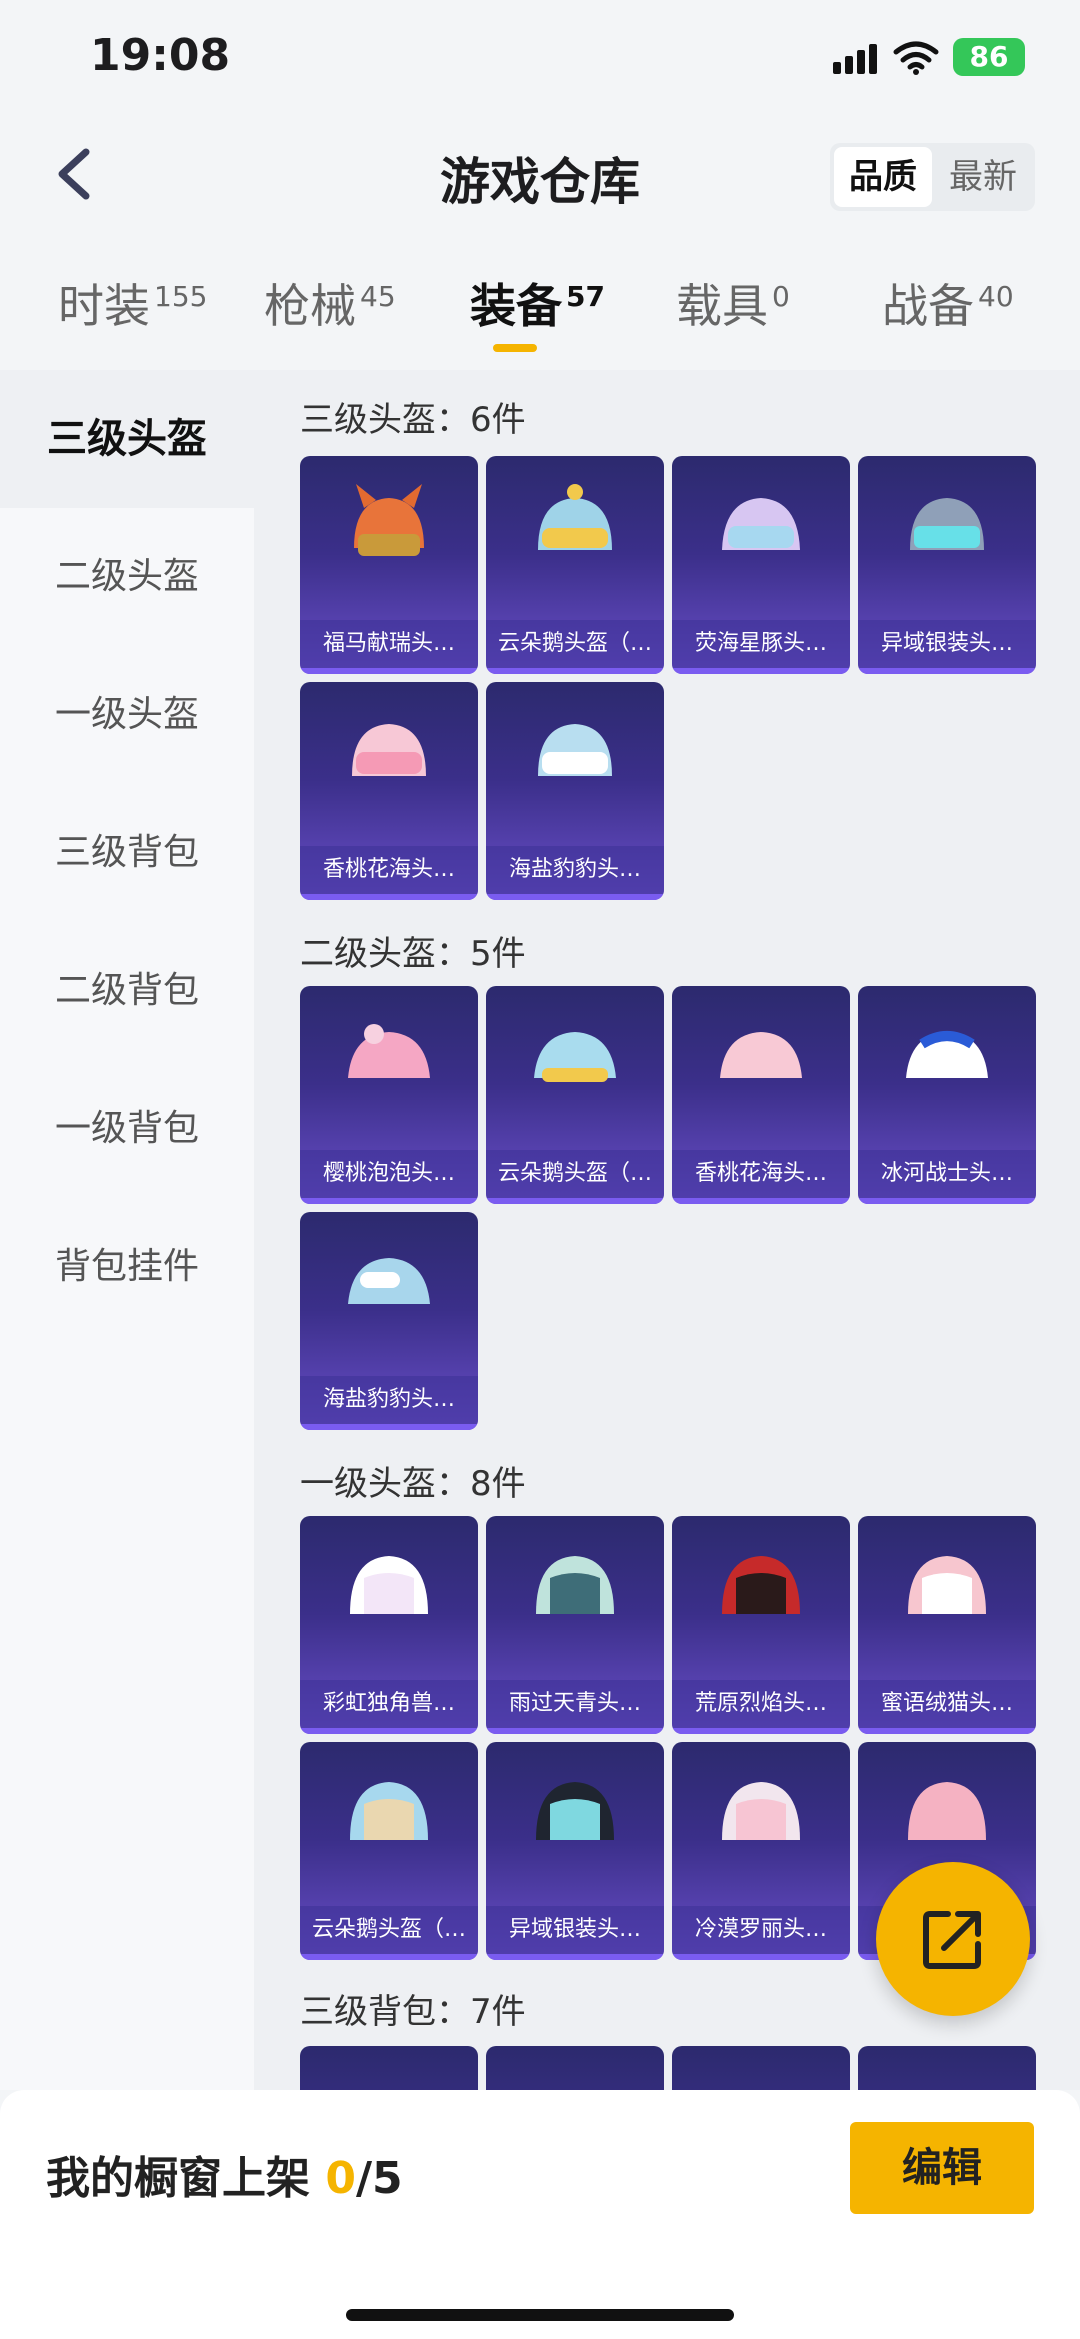 The width and height of the screenshot is (1080, 2339). Describe the element at coordinates (340, 2178) in the screenshot. I see `showcase-count: 0` at that location.